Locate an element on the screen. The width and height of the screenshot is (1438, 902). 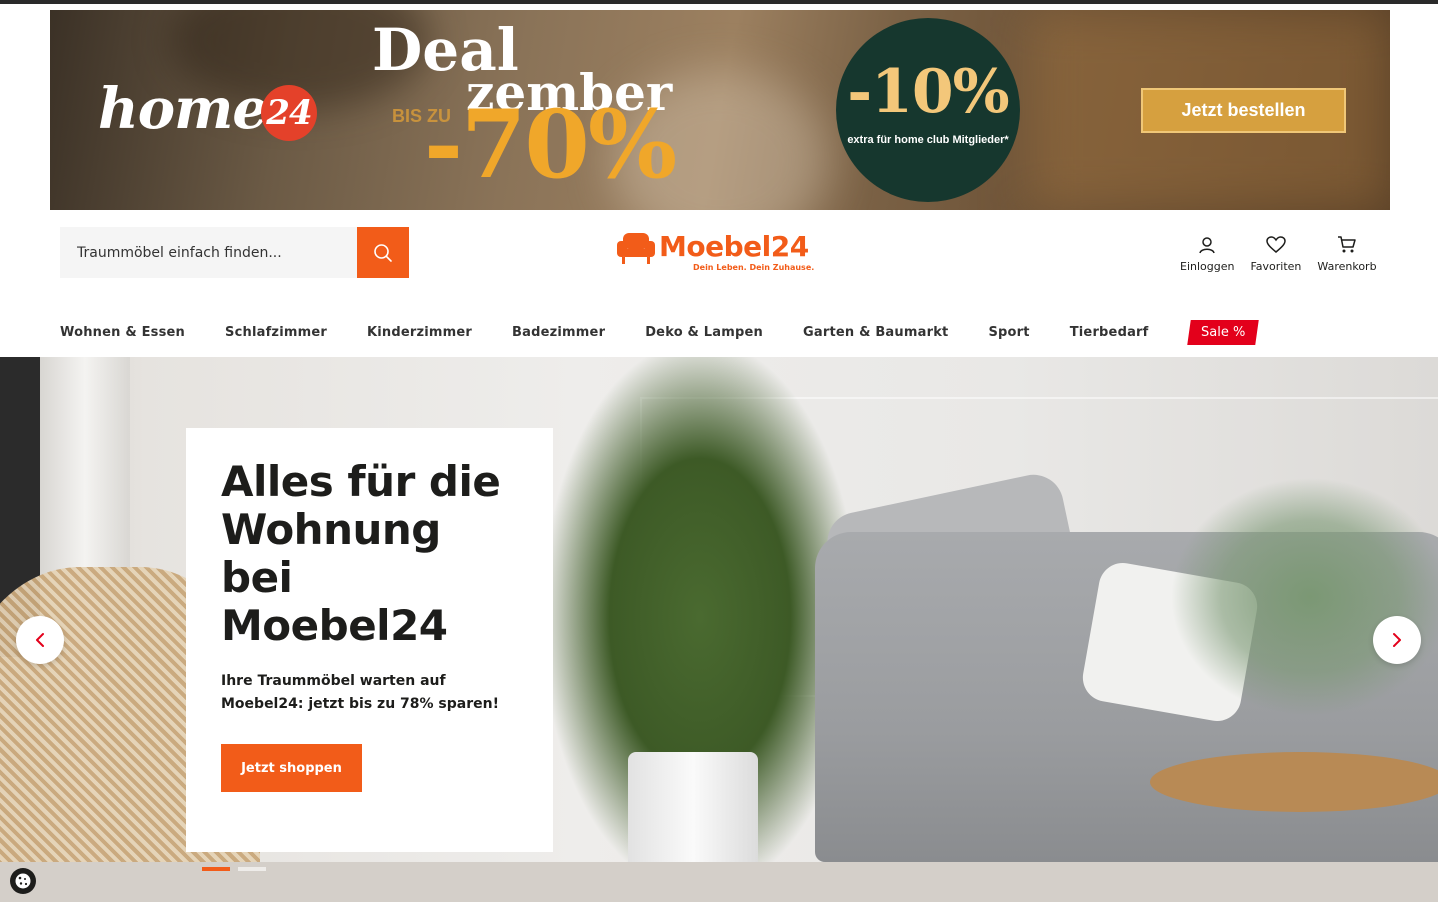
favorites-label: Favoriten is located at coordinates (1276, 266).